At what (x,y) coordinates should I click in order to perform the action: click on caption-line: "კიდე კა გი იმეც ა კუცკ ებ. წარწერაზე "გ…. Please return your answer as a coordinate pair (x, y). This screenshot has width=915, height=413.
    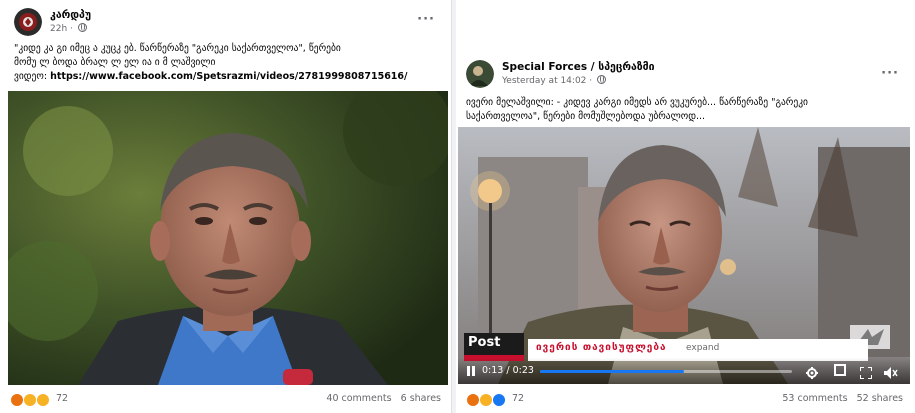
    Looking at the image, I should click on (177, 48).